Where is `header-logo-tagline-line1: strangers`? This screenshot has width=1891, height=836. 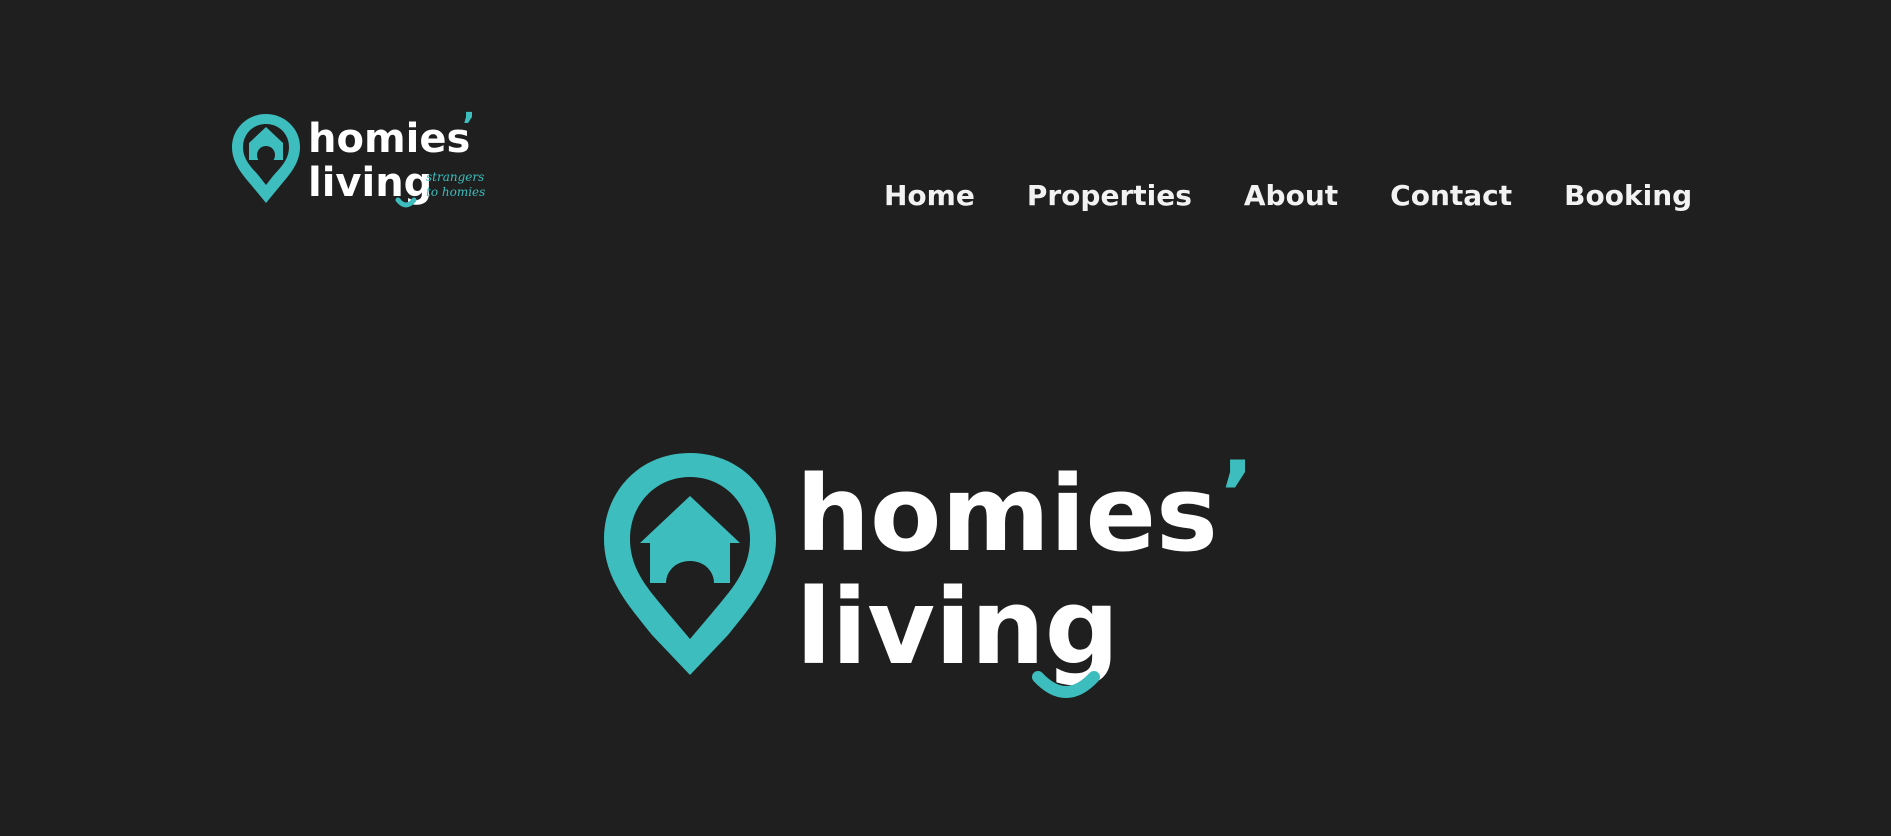 header-logo-tagline-line1: strangers is located at coordinates (455, 177).